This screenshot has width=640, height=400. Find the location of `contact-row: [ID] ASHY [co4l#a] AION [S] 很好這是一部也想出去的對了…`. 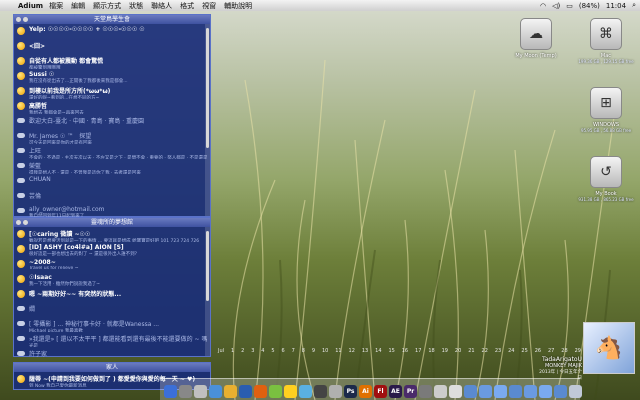

contact-row: [ID] ASHY [co4l#a] AION [S] 很好這是一部也想出去的對了… is located at coordinates (112, 249).